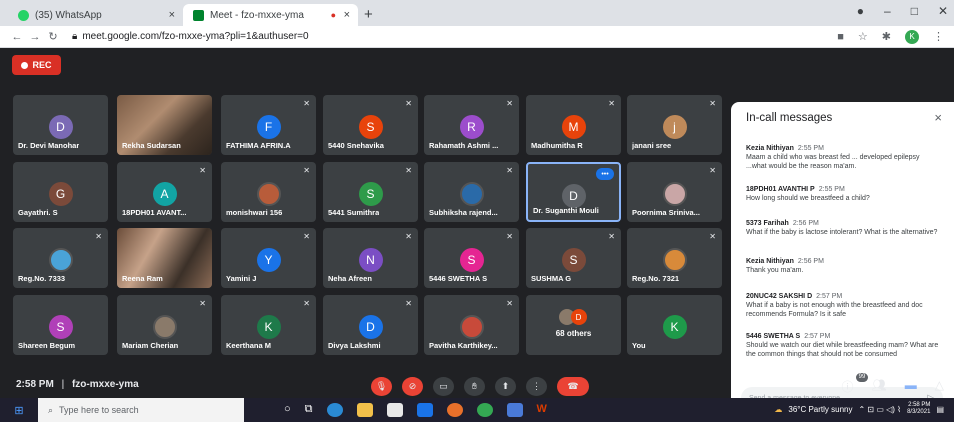  I want to click on participant-tile: Rekha Sudarsan, so click(164, 125).